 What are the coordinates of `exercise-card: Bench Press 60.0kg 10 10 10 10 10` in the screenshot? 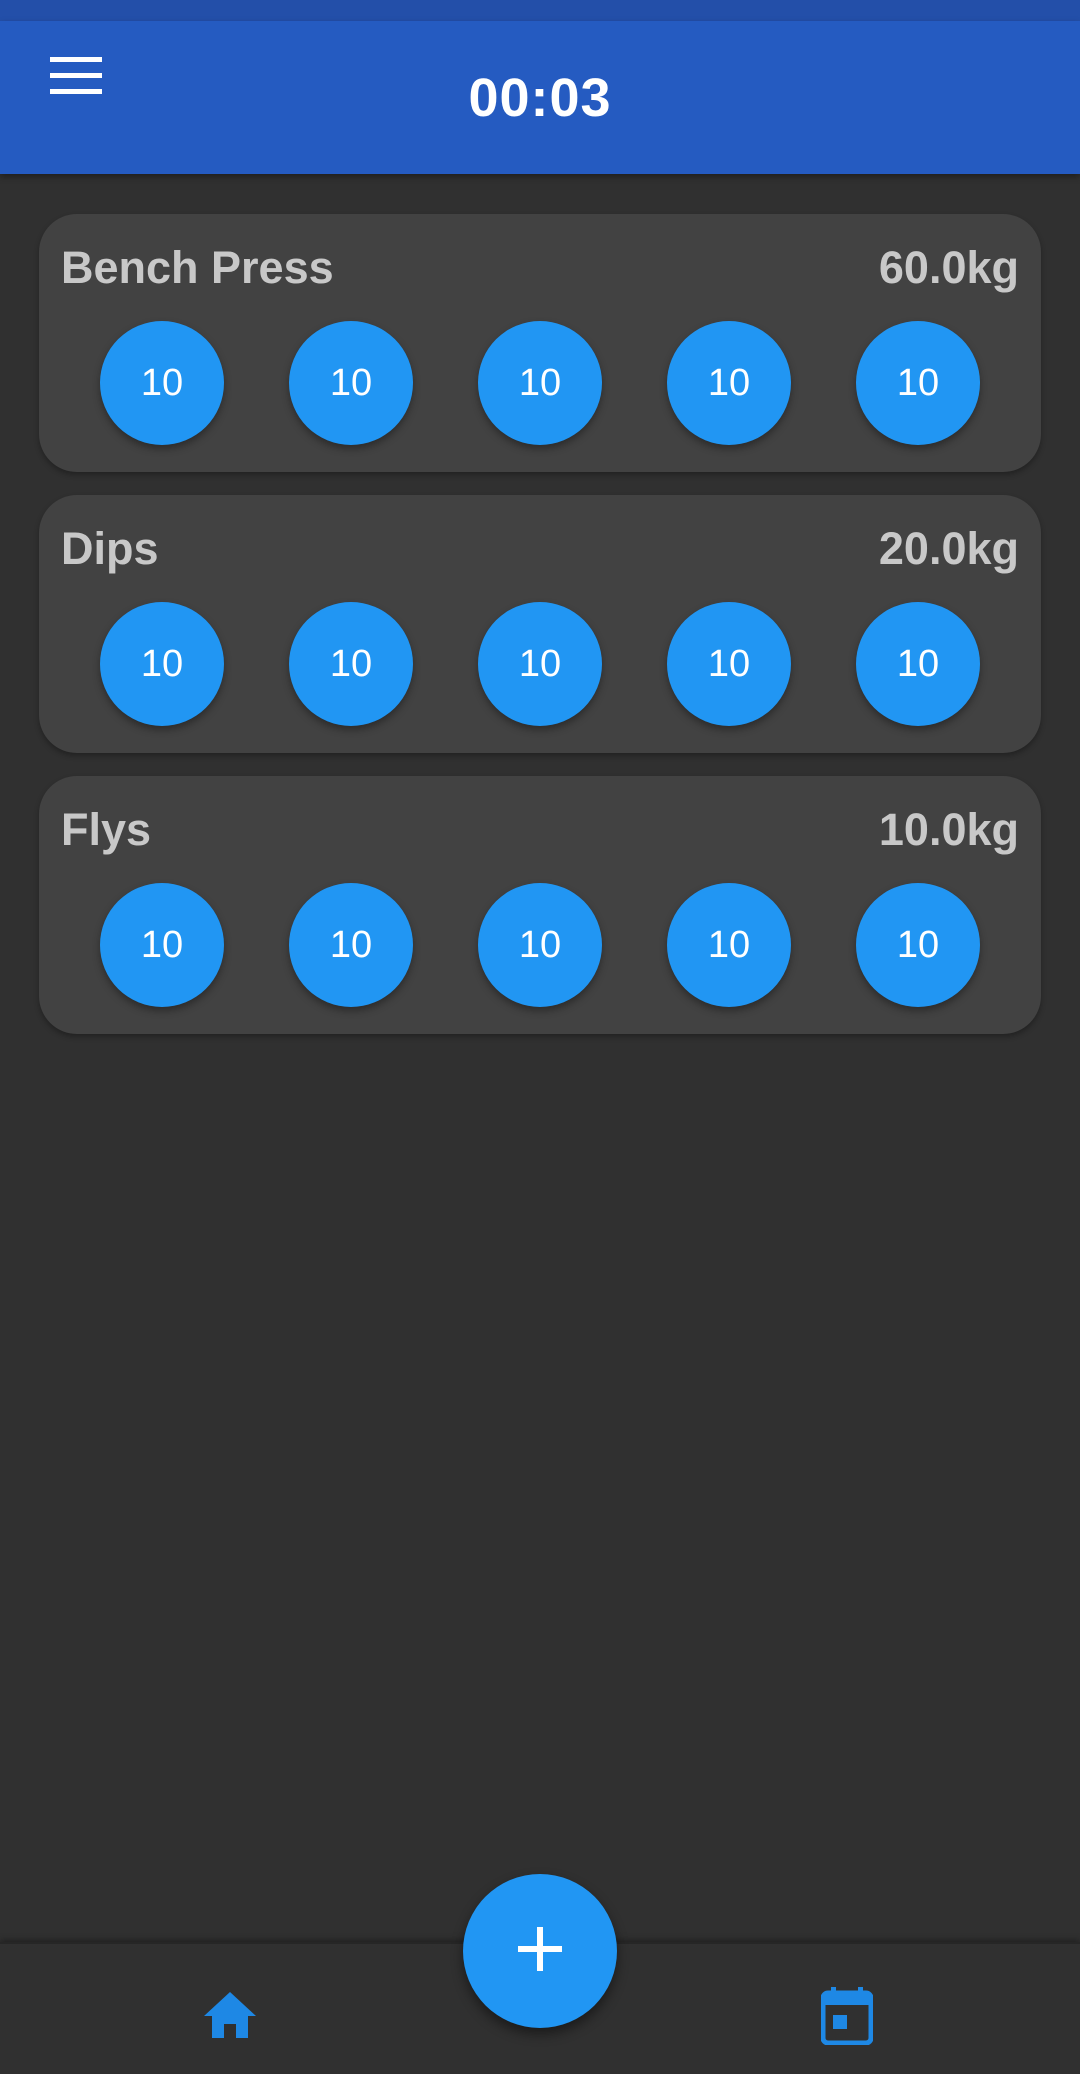 It's located at (540, 343).